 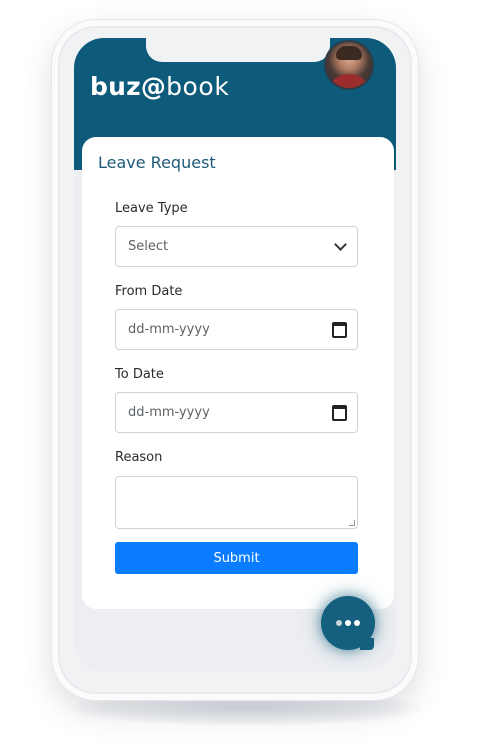 I want to click on reason-label: Reason, so click(x=139, y=457).